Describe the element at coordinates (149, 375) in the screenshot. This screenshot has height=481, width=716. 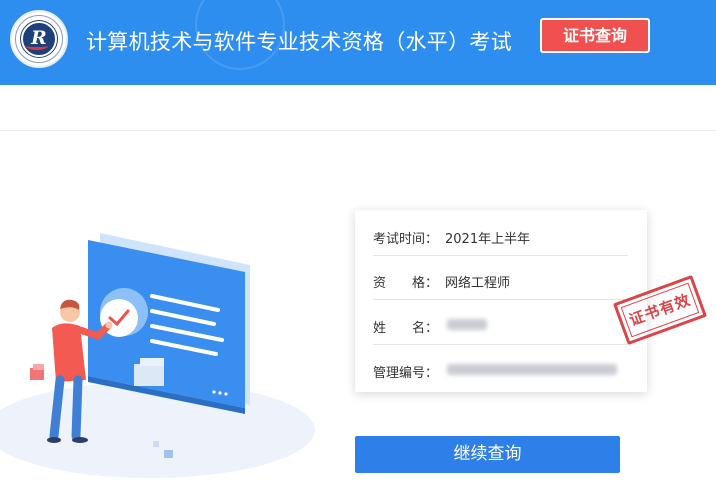
I see `box-large` at that location.